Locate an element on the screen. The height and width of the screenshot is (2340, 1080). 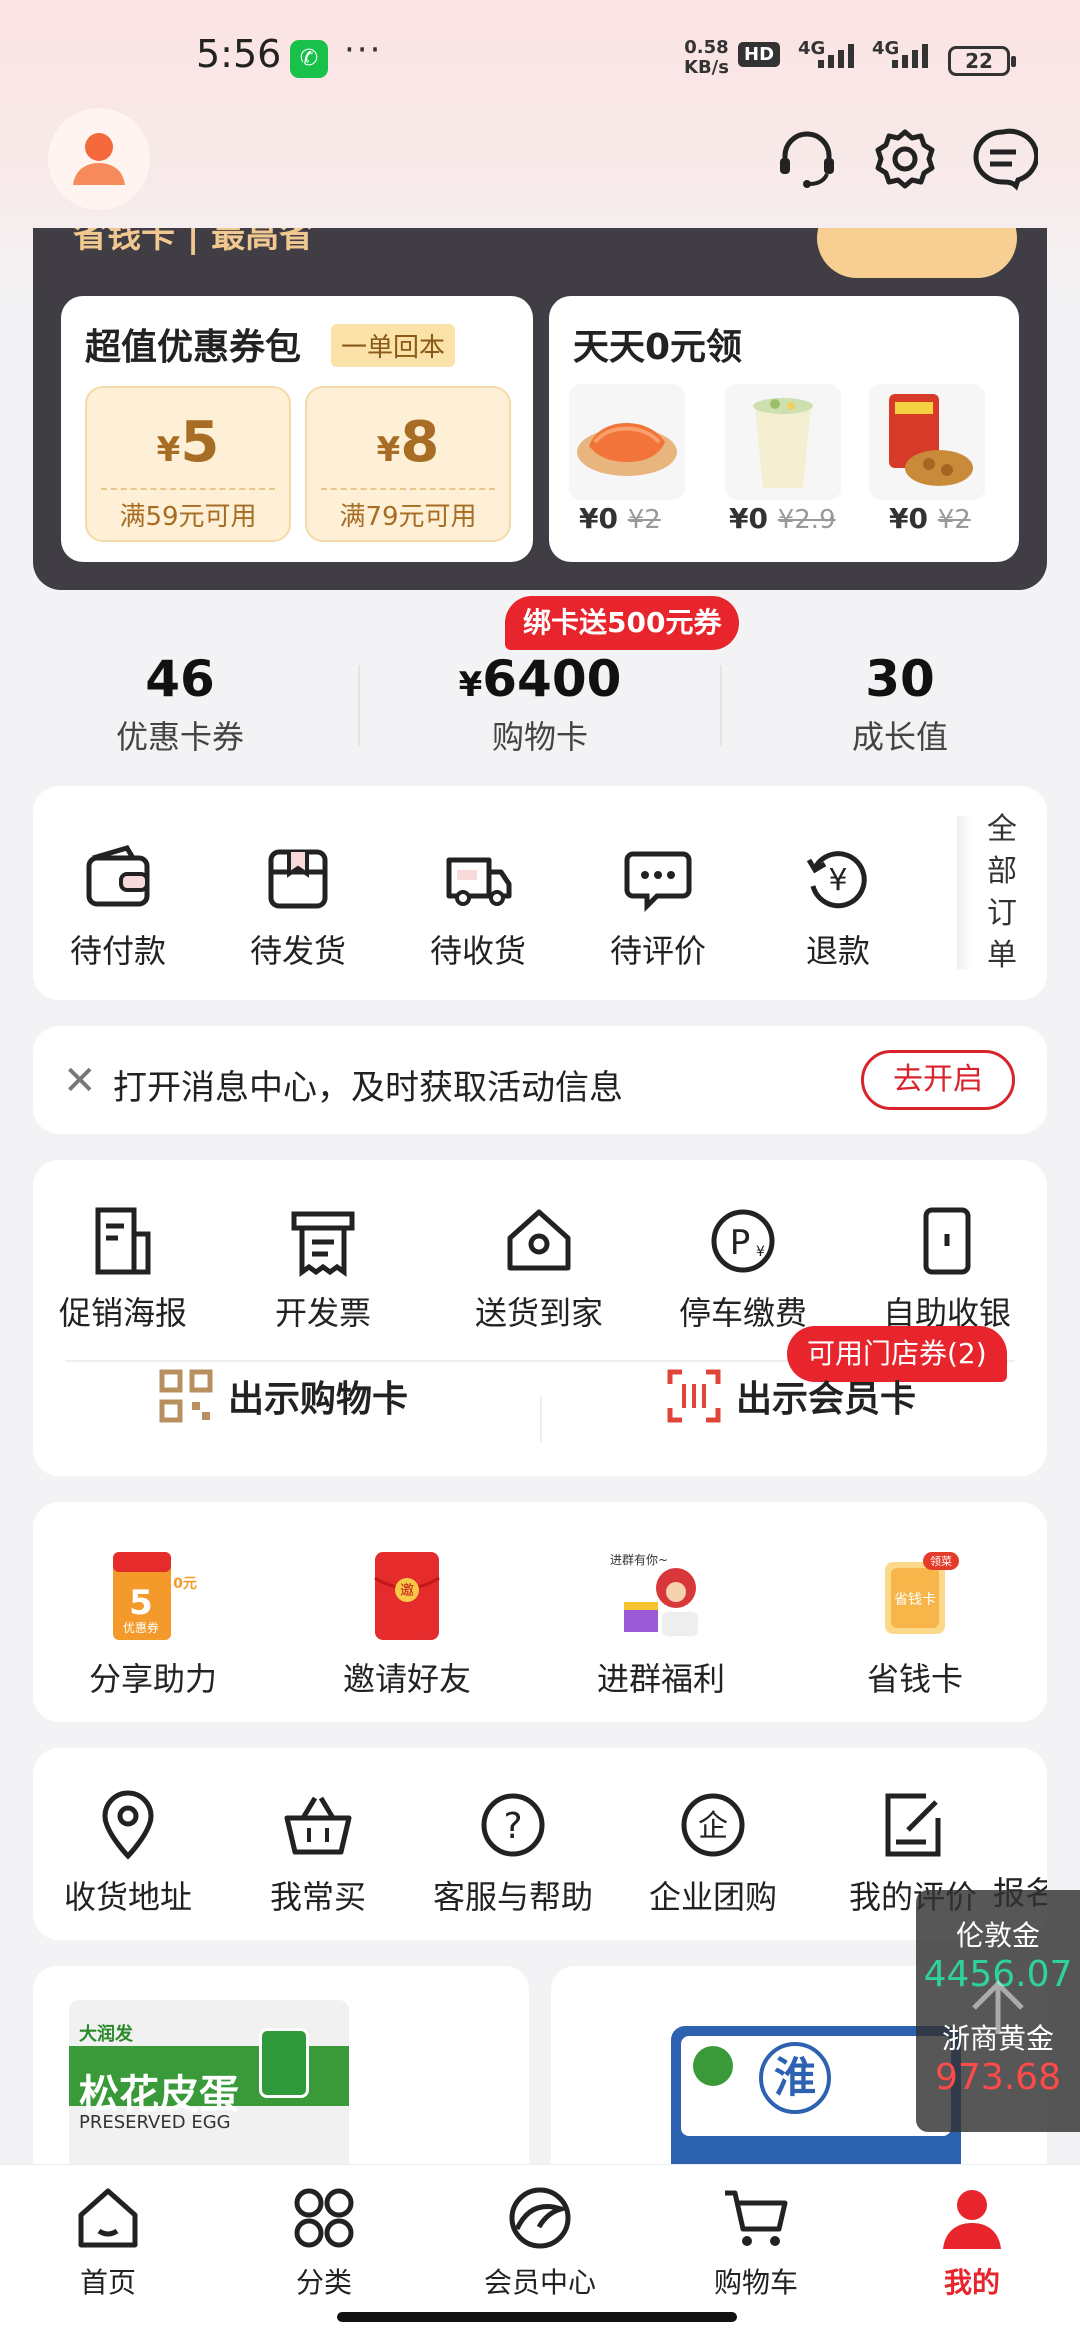
service-promo-poster: 促销海报 is located at coordinates (123, 1269).